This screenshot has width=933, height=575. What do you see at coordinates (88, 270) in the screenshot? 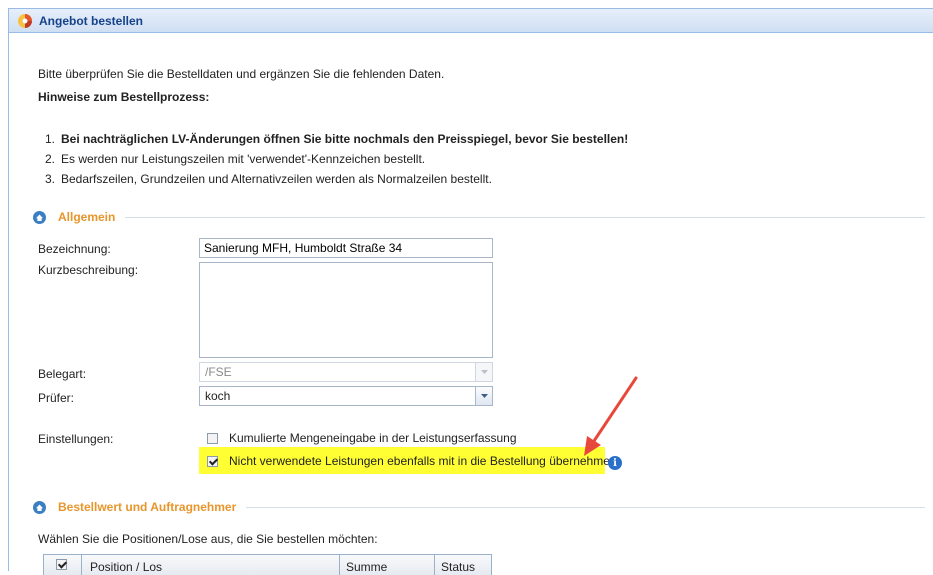
I see `kurzbeschreibung-label: Kurzbeschreibung:` at bounding box center [88, 270].